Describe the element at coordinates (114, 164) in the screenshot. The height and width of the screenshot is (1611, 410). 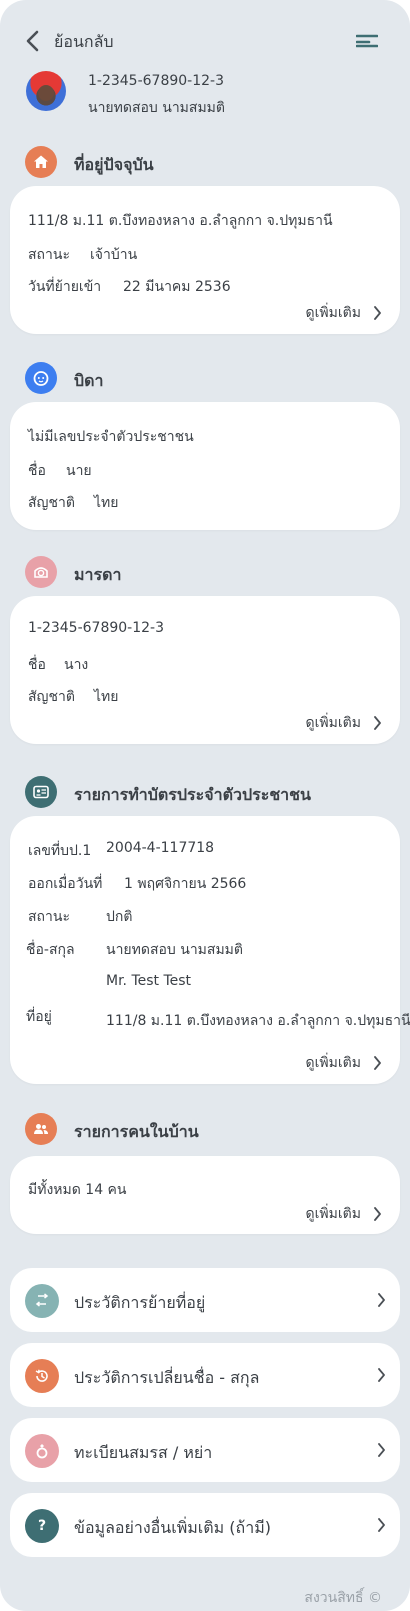
I see `section-title: ที่อยู่ปัจจุบัน` at that location.